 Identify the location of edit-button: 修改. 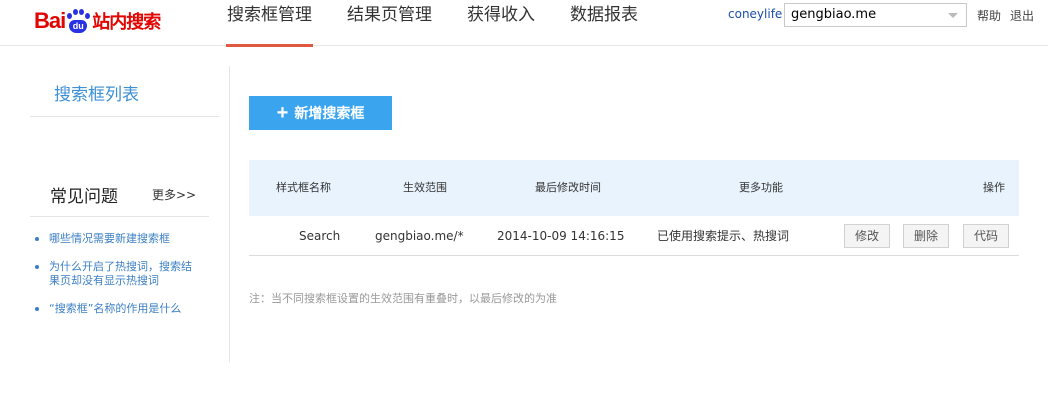
(867, 236).